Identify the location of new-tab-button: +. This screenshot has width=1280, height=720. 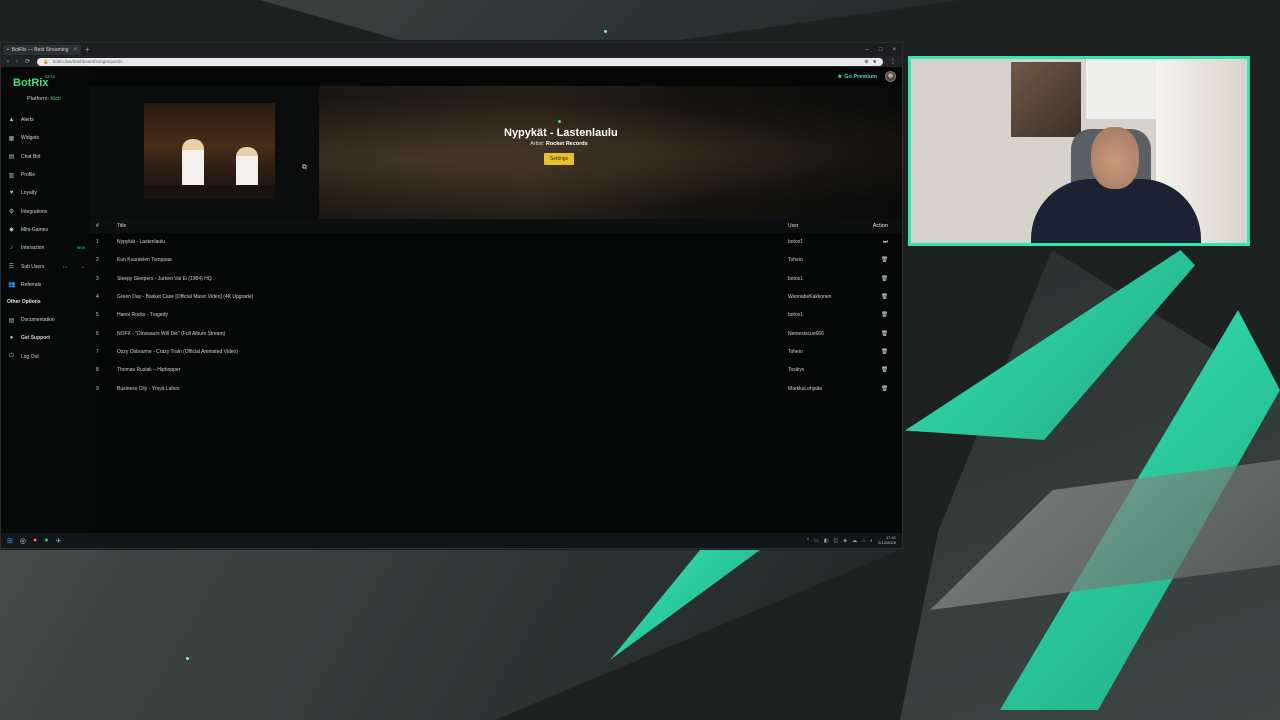
(87, 49).